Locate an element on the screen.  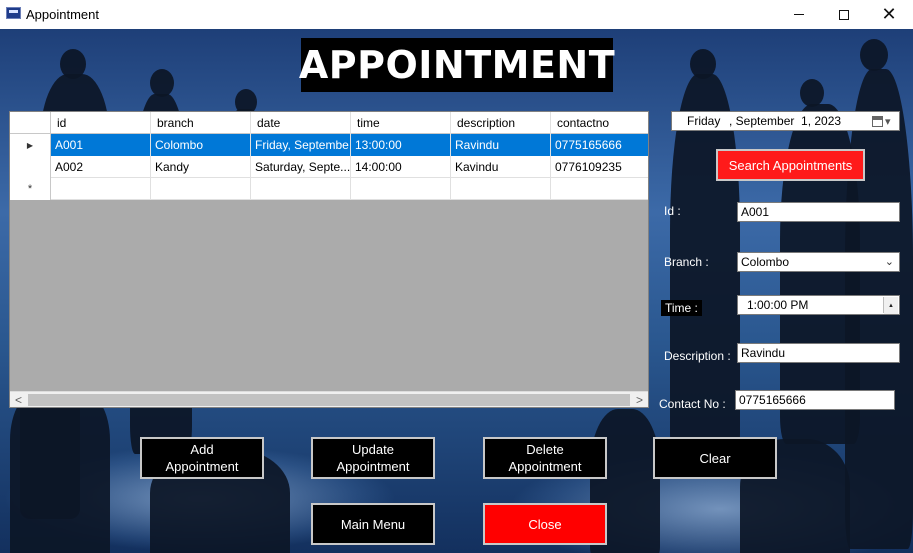
app-icon is located at coordinates (13, 13).